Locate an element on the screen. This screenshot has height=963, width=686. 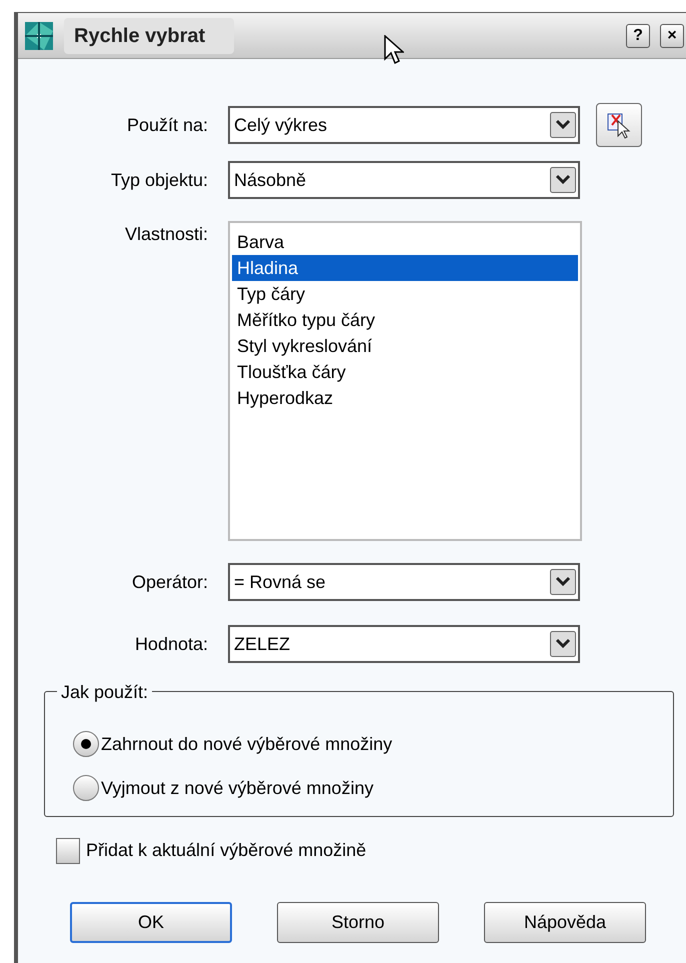
dropdown: ZELEZ is located at coordinates (404, 644).